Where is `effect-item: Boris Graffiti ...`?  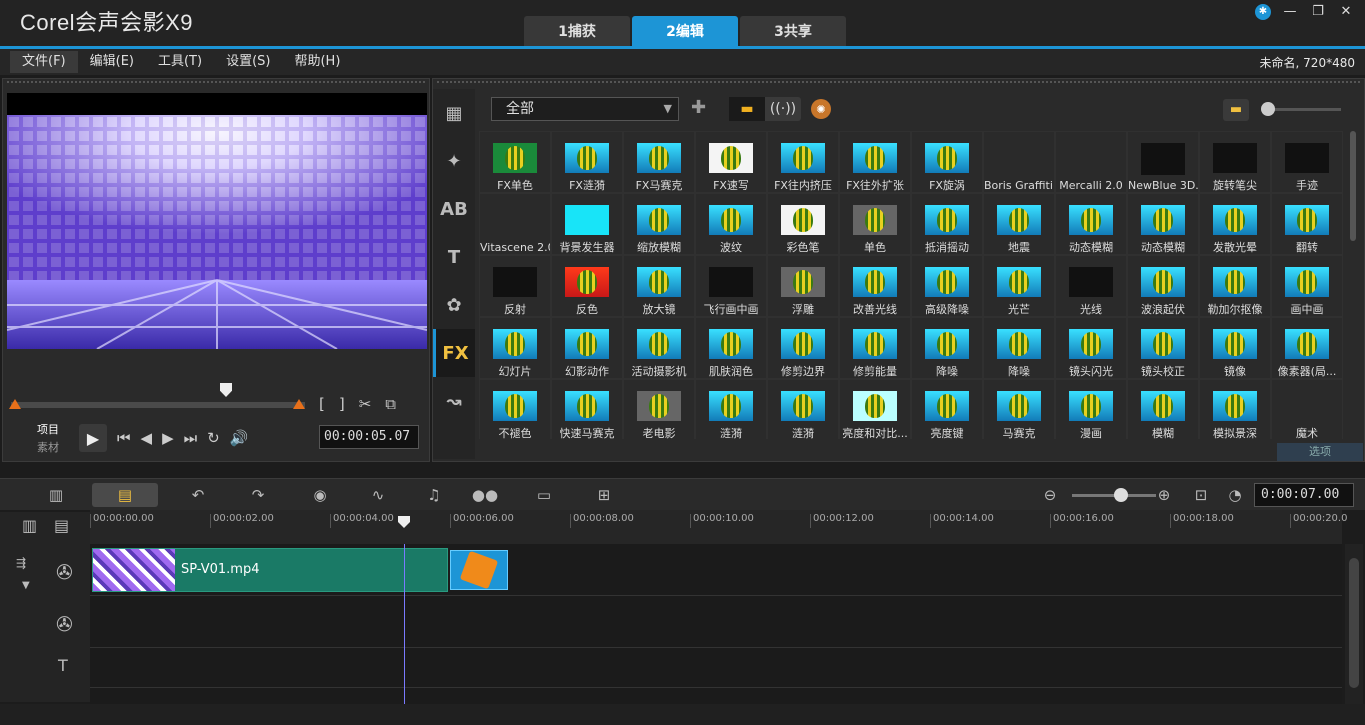 effect-item: Boris Graffiti ... is located at coordinates (1019, 162).